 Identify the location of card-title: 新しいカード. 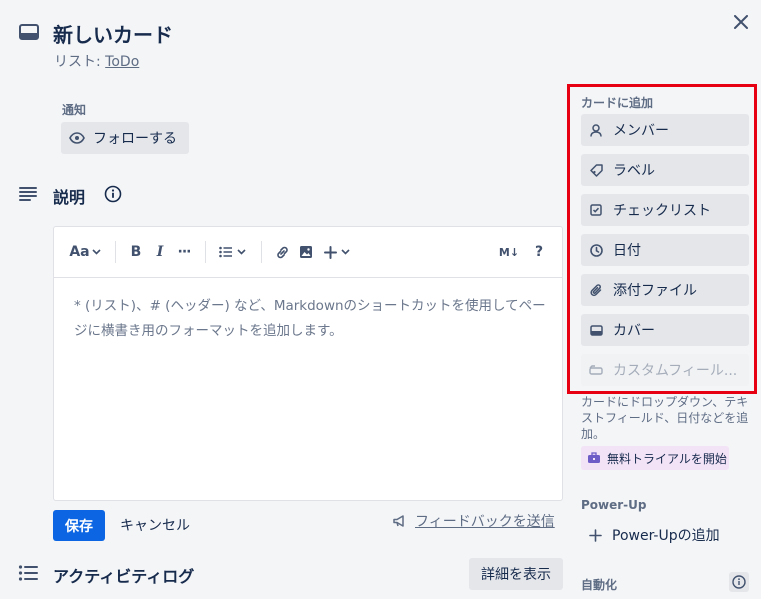
(113, 33).